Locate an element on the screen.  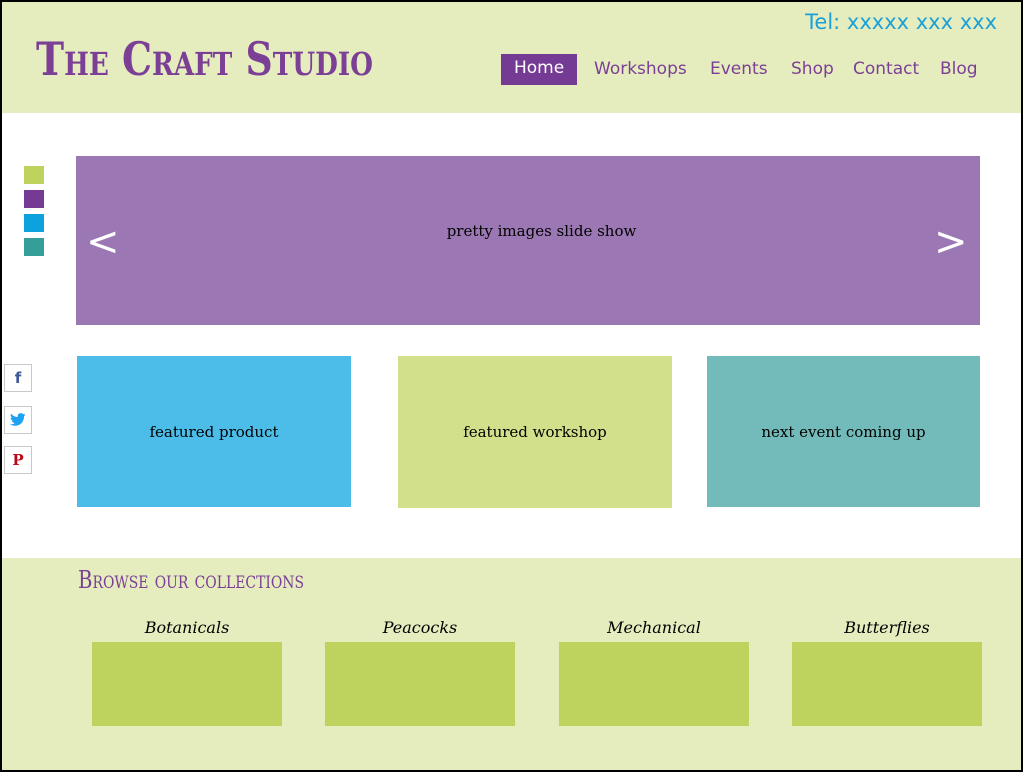
card-next-event: next event coming up is located at coordinates (843, 431).